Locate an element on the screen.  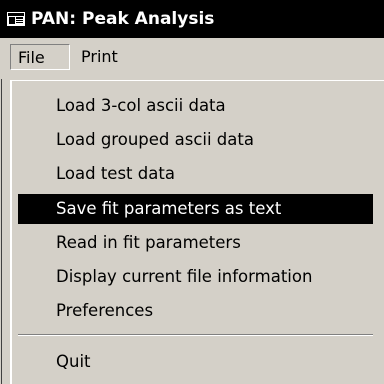
title-bar: PAN: Peak Analysis is located at coordinates (192, 19).